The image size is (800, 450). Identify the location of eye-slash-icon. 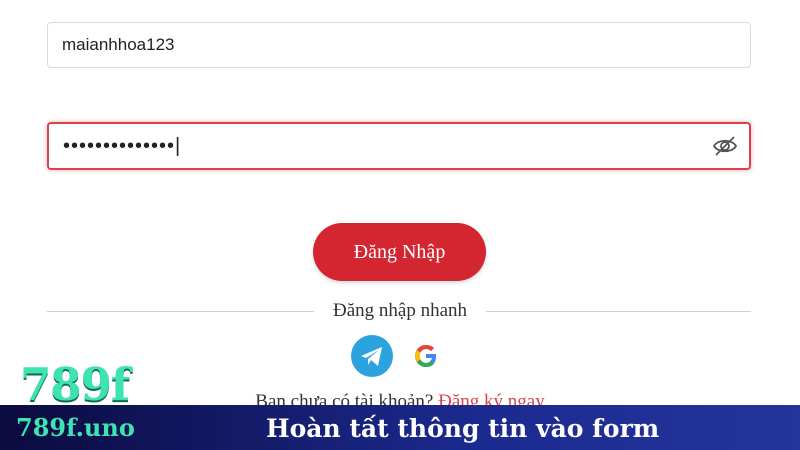
(725, 146).